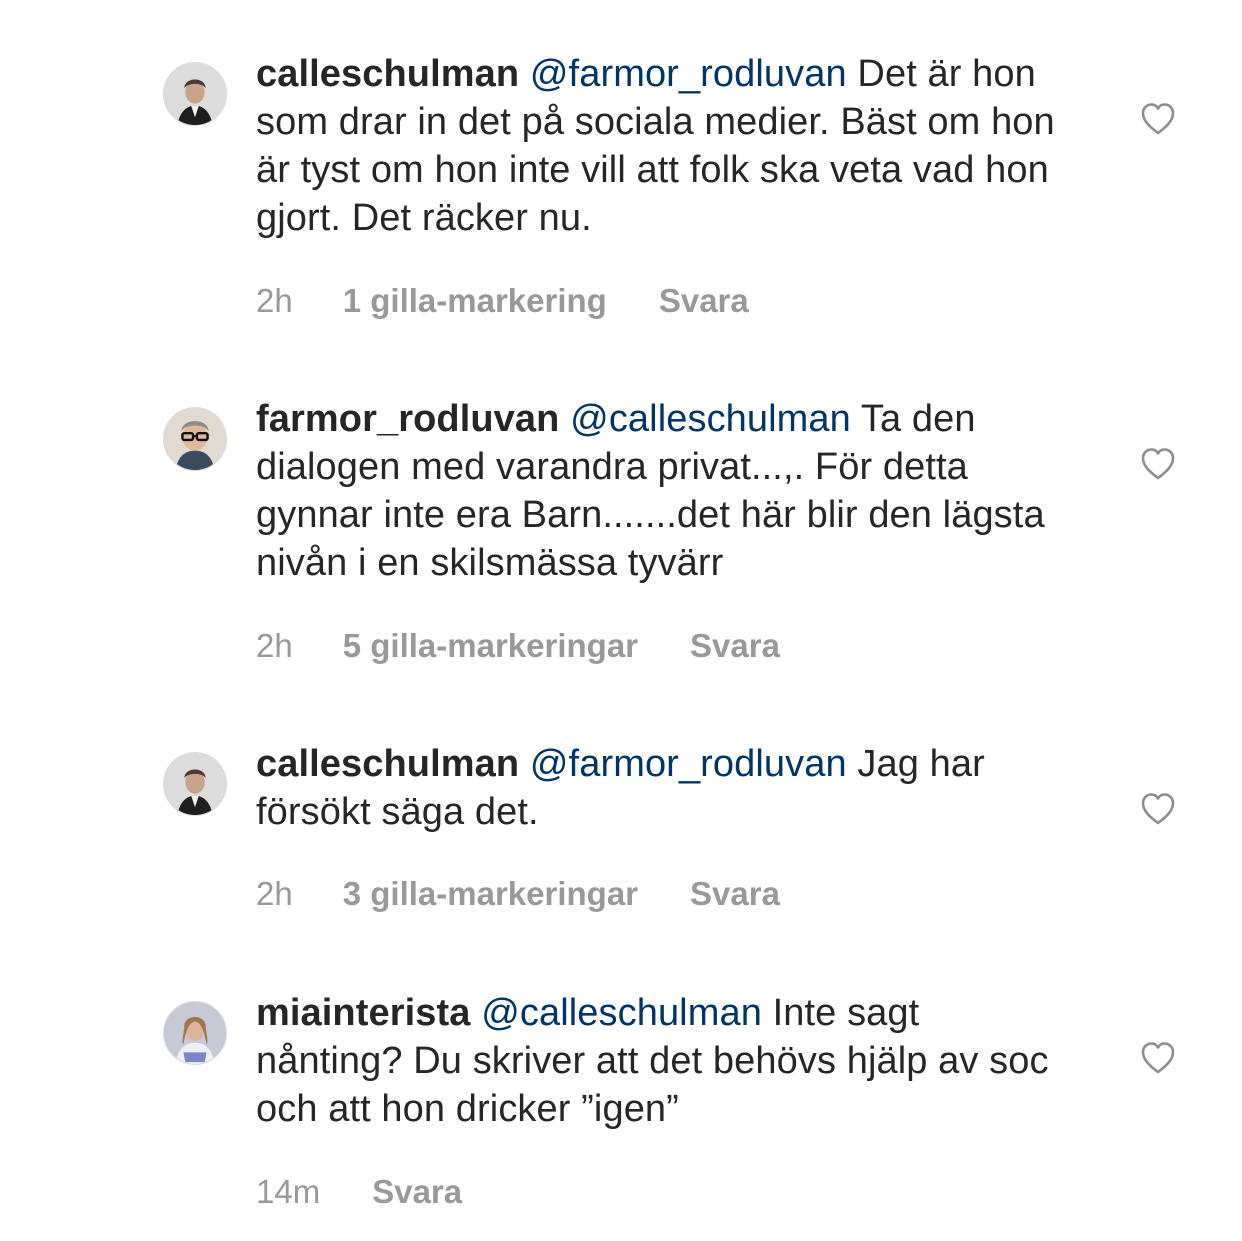 Image resolution: width=1242 pixels, height=1241 pixels. I want to click on comment-username: farmor_rodluvan, so click(407, 419).